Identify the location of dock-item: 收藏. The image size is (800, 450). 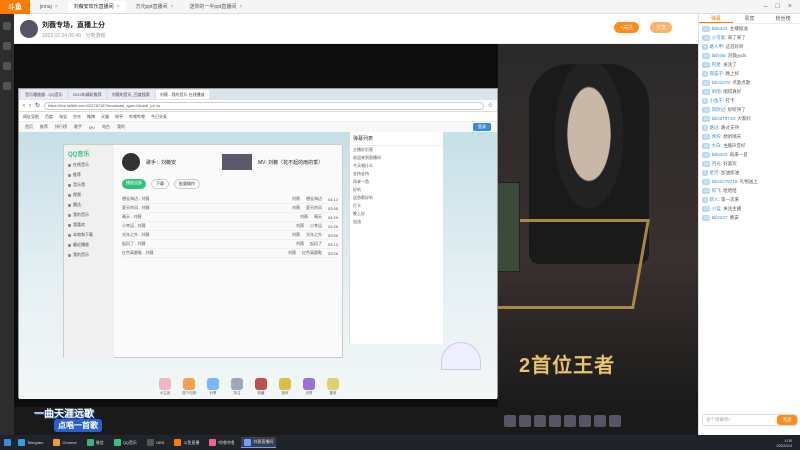
(261, 387).